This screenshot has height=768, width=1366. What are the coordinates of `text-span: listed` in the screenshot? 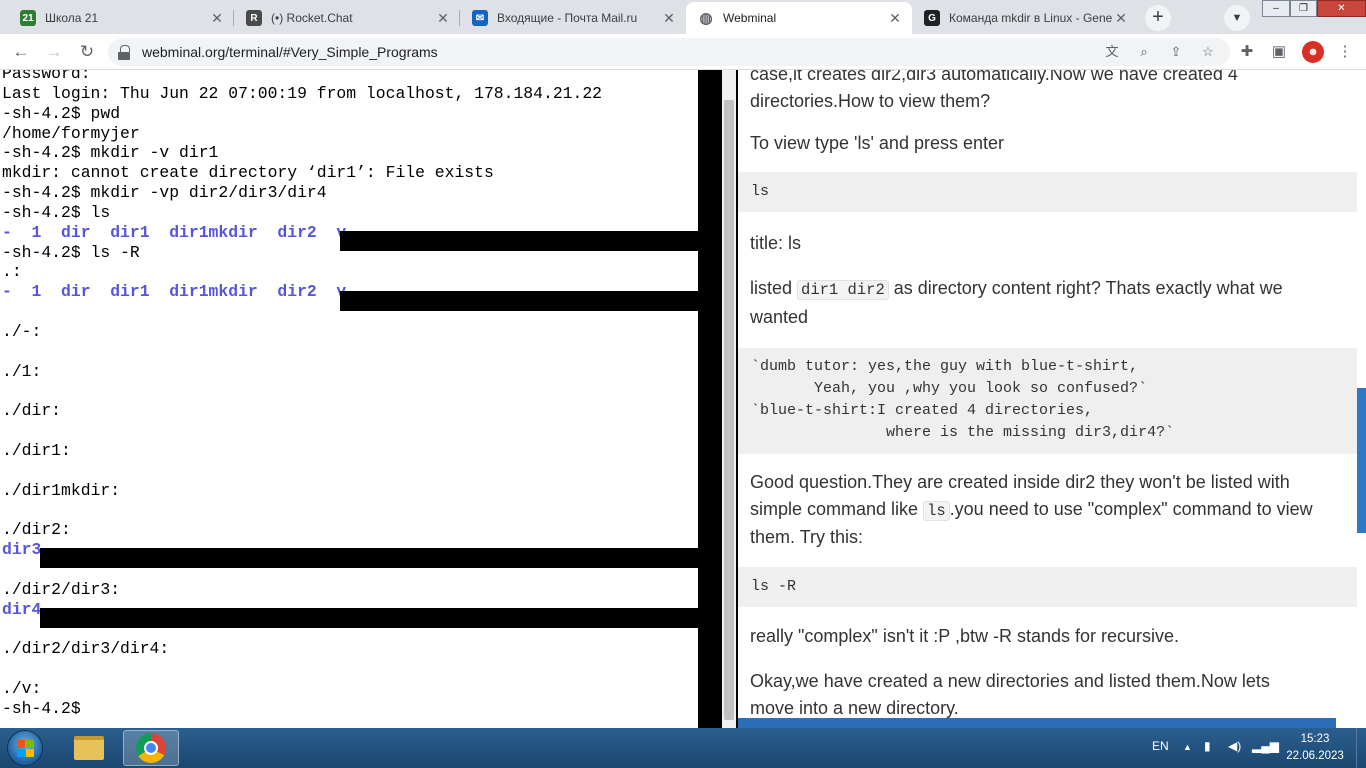 It's located at (774, 288).